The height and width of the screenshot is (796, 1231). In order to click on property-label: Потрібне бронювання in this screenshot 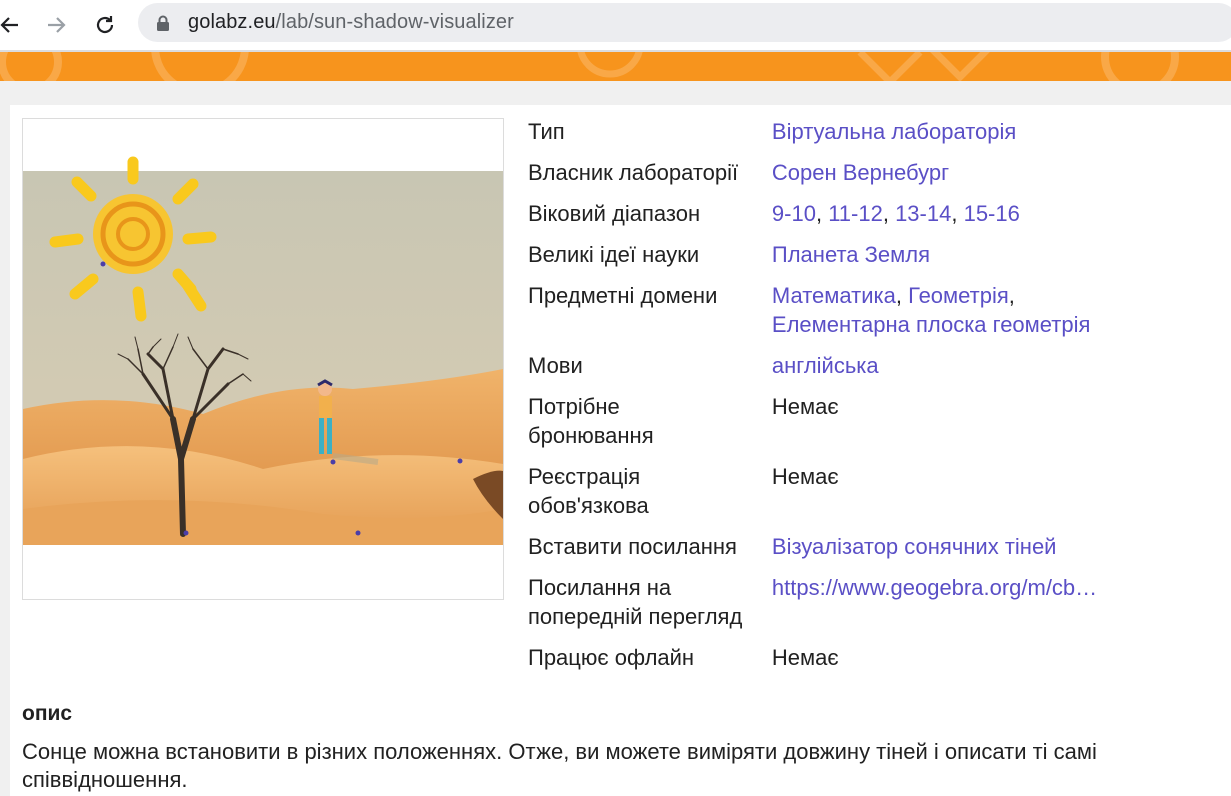, I will do `click(650, 427)`.